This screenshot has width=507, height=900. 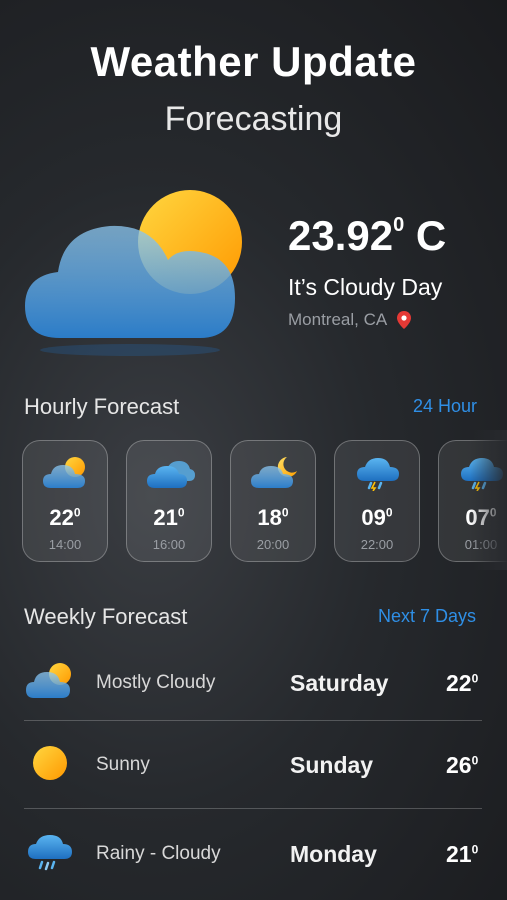 I want to click on temperature-value: 23.92, so click(x=341, y=235).